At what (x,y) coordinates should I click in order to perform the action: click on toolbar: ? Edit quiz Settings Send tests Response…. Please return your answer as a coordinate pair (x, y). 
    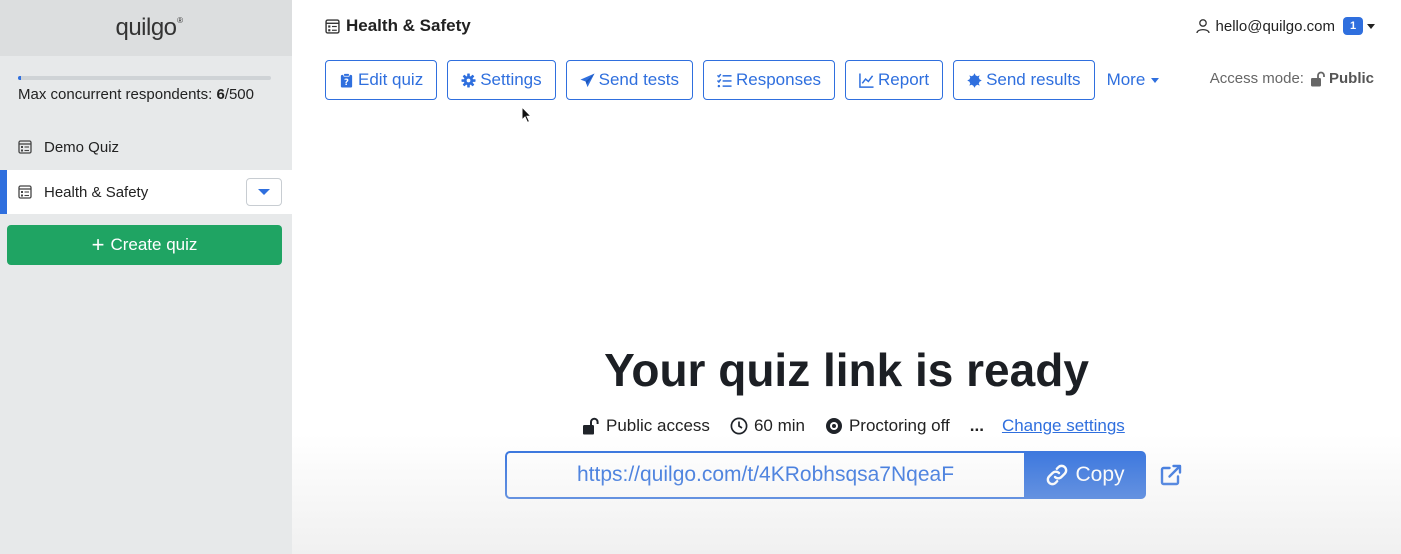
    Looking at the image, I should click on (742, 80).